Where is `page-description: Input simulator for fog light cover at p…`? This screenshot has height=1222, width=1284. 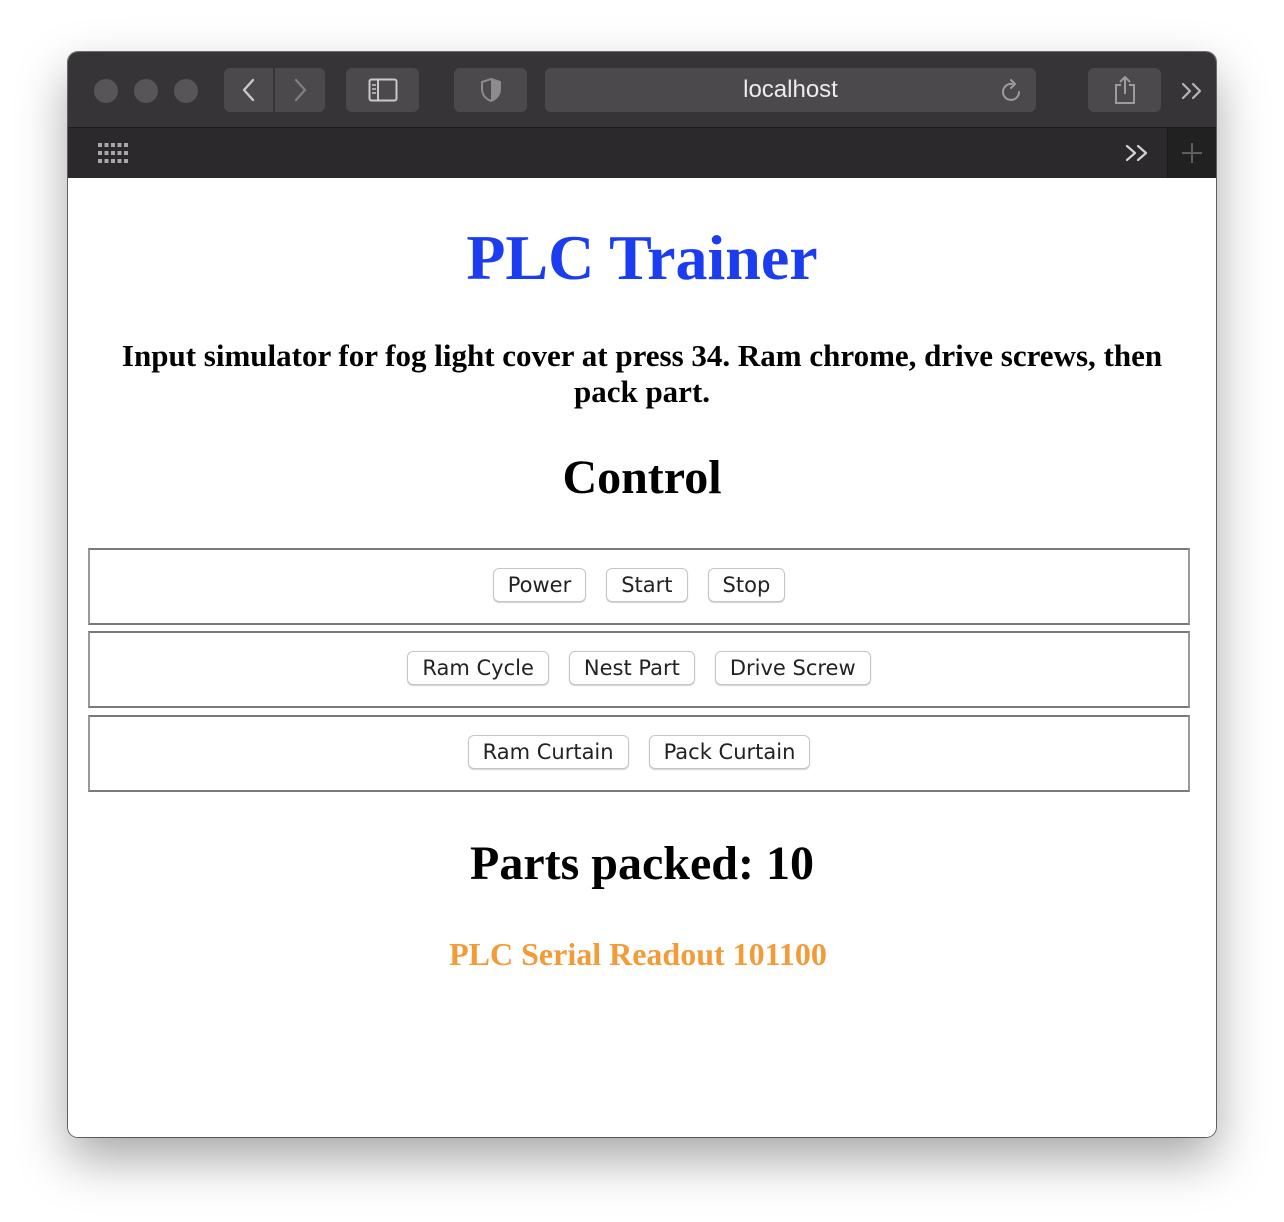 page-description: Input simulator for fog light cover at p… is located at coordinates (642, 373).